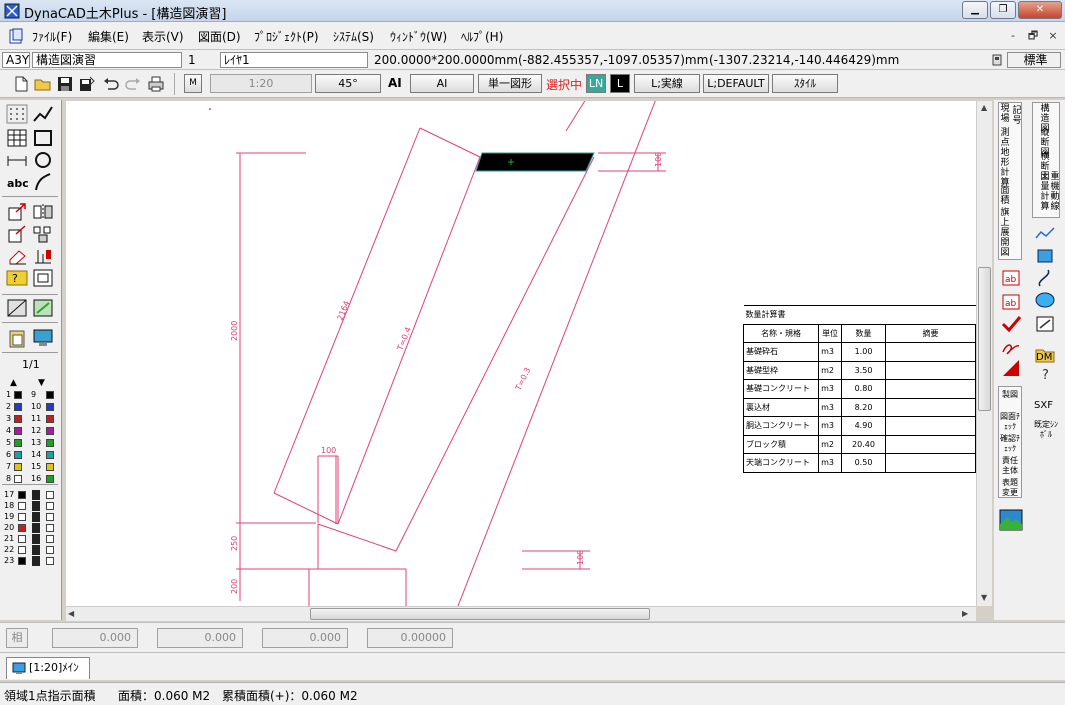  Describe the element at coordinates (1043, 405) in the screenshot. I see `sxf-label: SXF` at that location.